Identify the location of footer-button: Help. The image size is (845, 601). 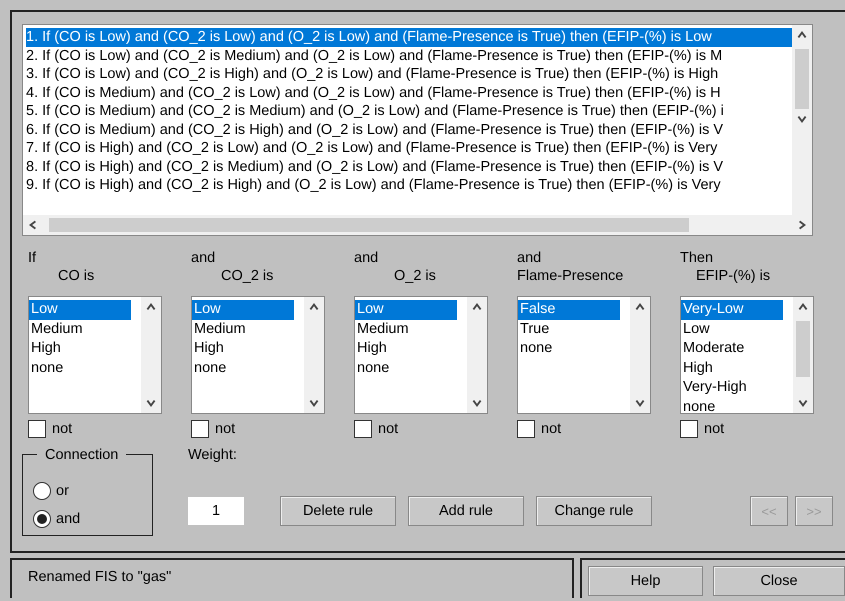
(645, 581).